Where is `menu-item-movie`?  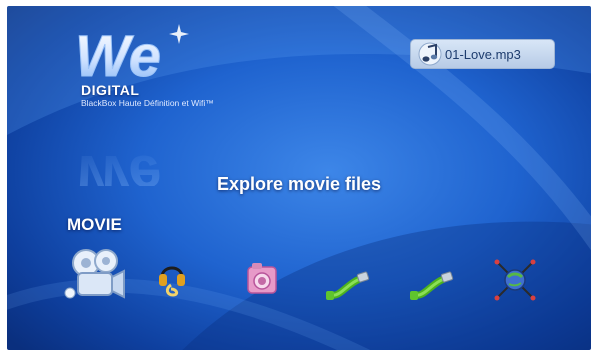 menu-item-movie is located at coordinates (96, 276).